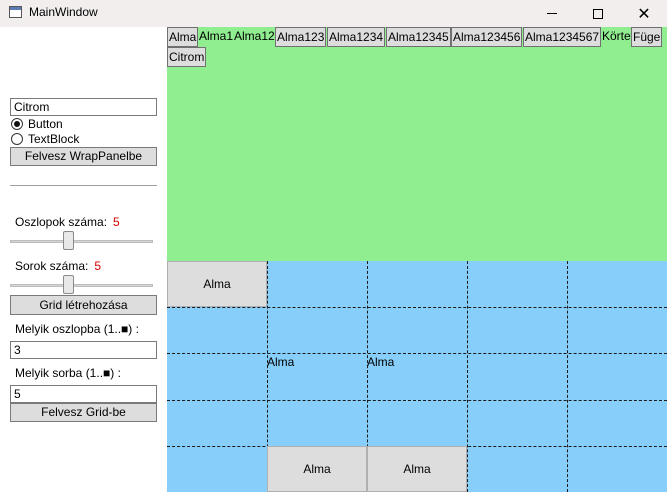 The image size is (667, 492). I want to click on radio-unchecked-icon, so click(17, 139).